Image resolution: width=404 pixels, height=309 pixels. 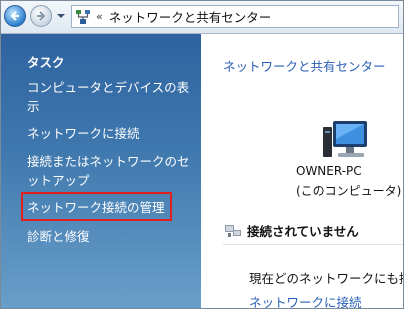 I want to click on network-status-row: 接続されていません, so click(x=291, y=230).